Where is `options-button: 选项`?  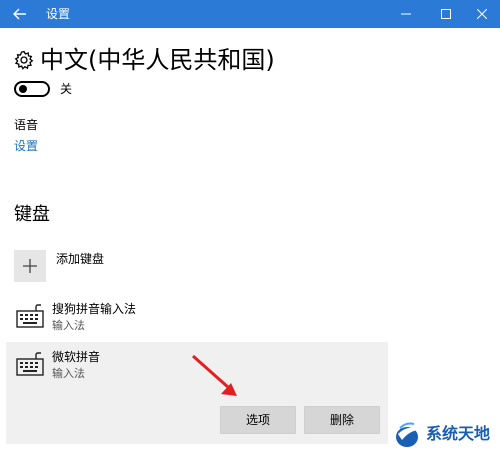
options-button: 选项 is located at coordinates (258, 420).